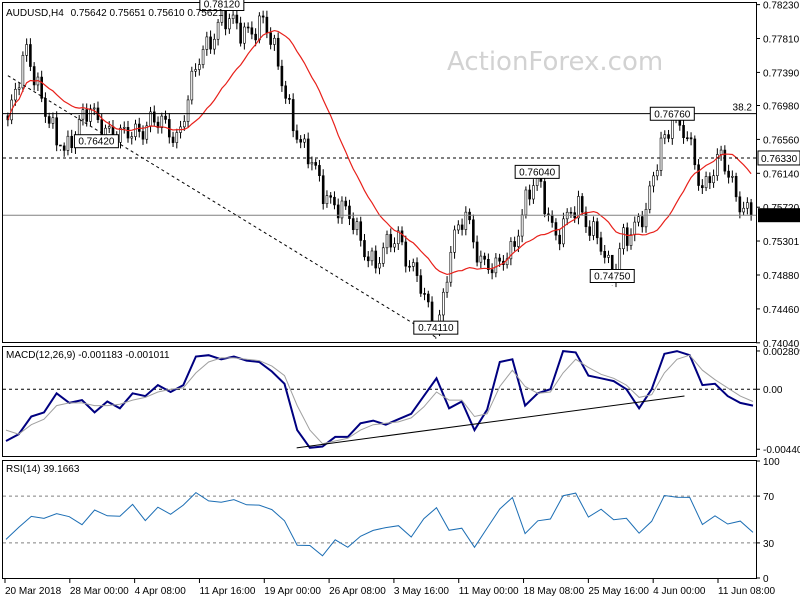  I want to click on callout-label: 0.76760, so click(672, 114).